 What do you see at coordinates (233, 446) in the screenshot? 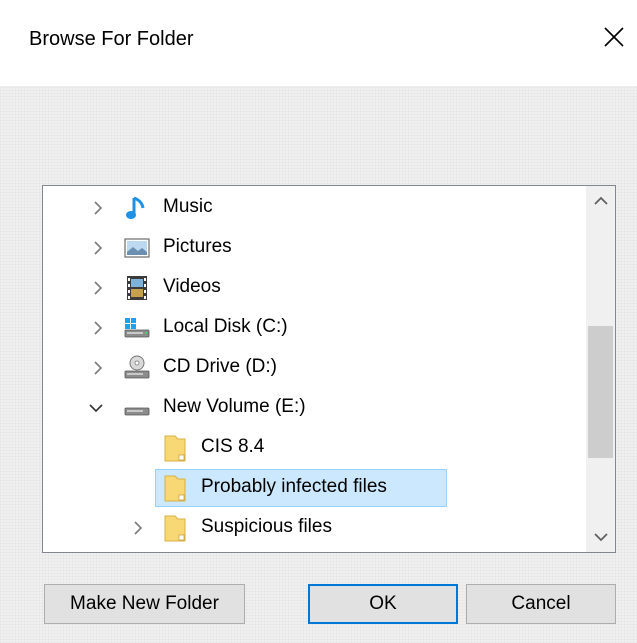
I see `tree-item-label: CIS 8.4` at bounding box center [233, 446].